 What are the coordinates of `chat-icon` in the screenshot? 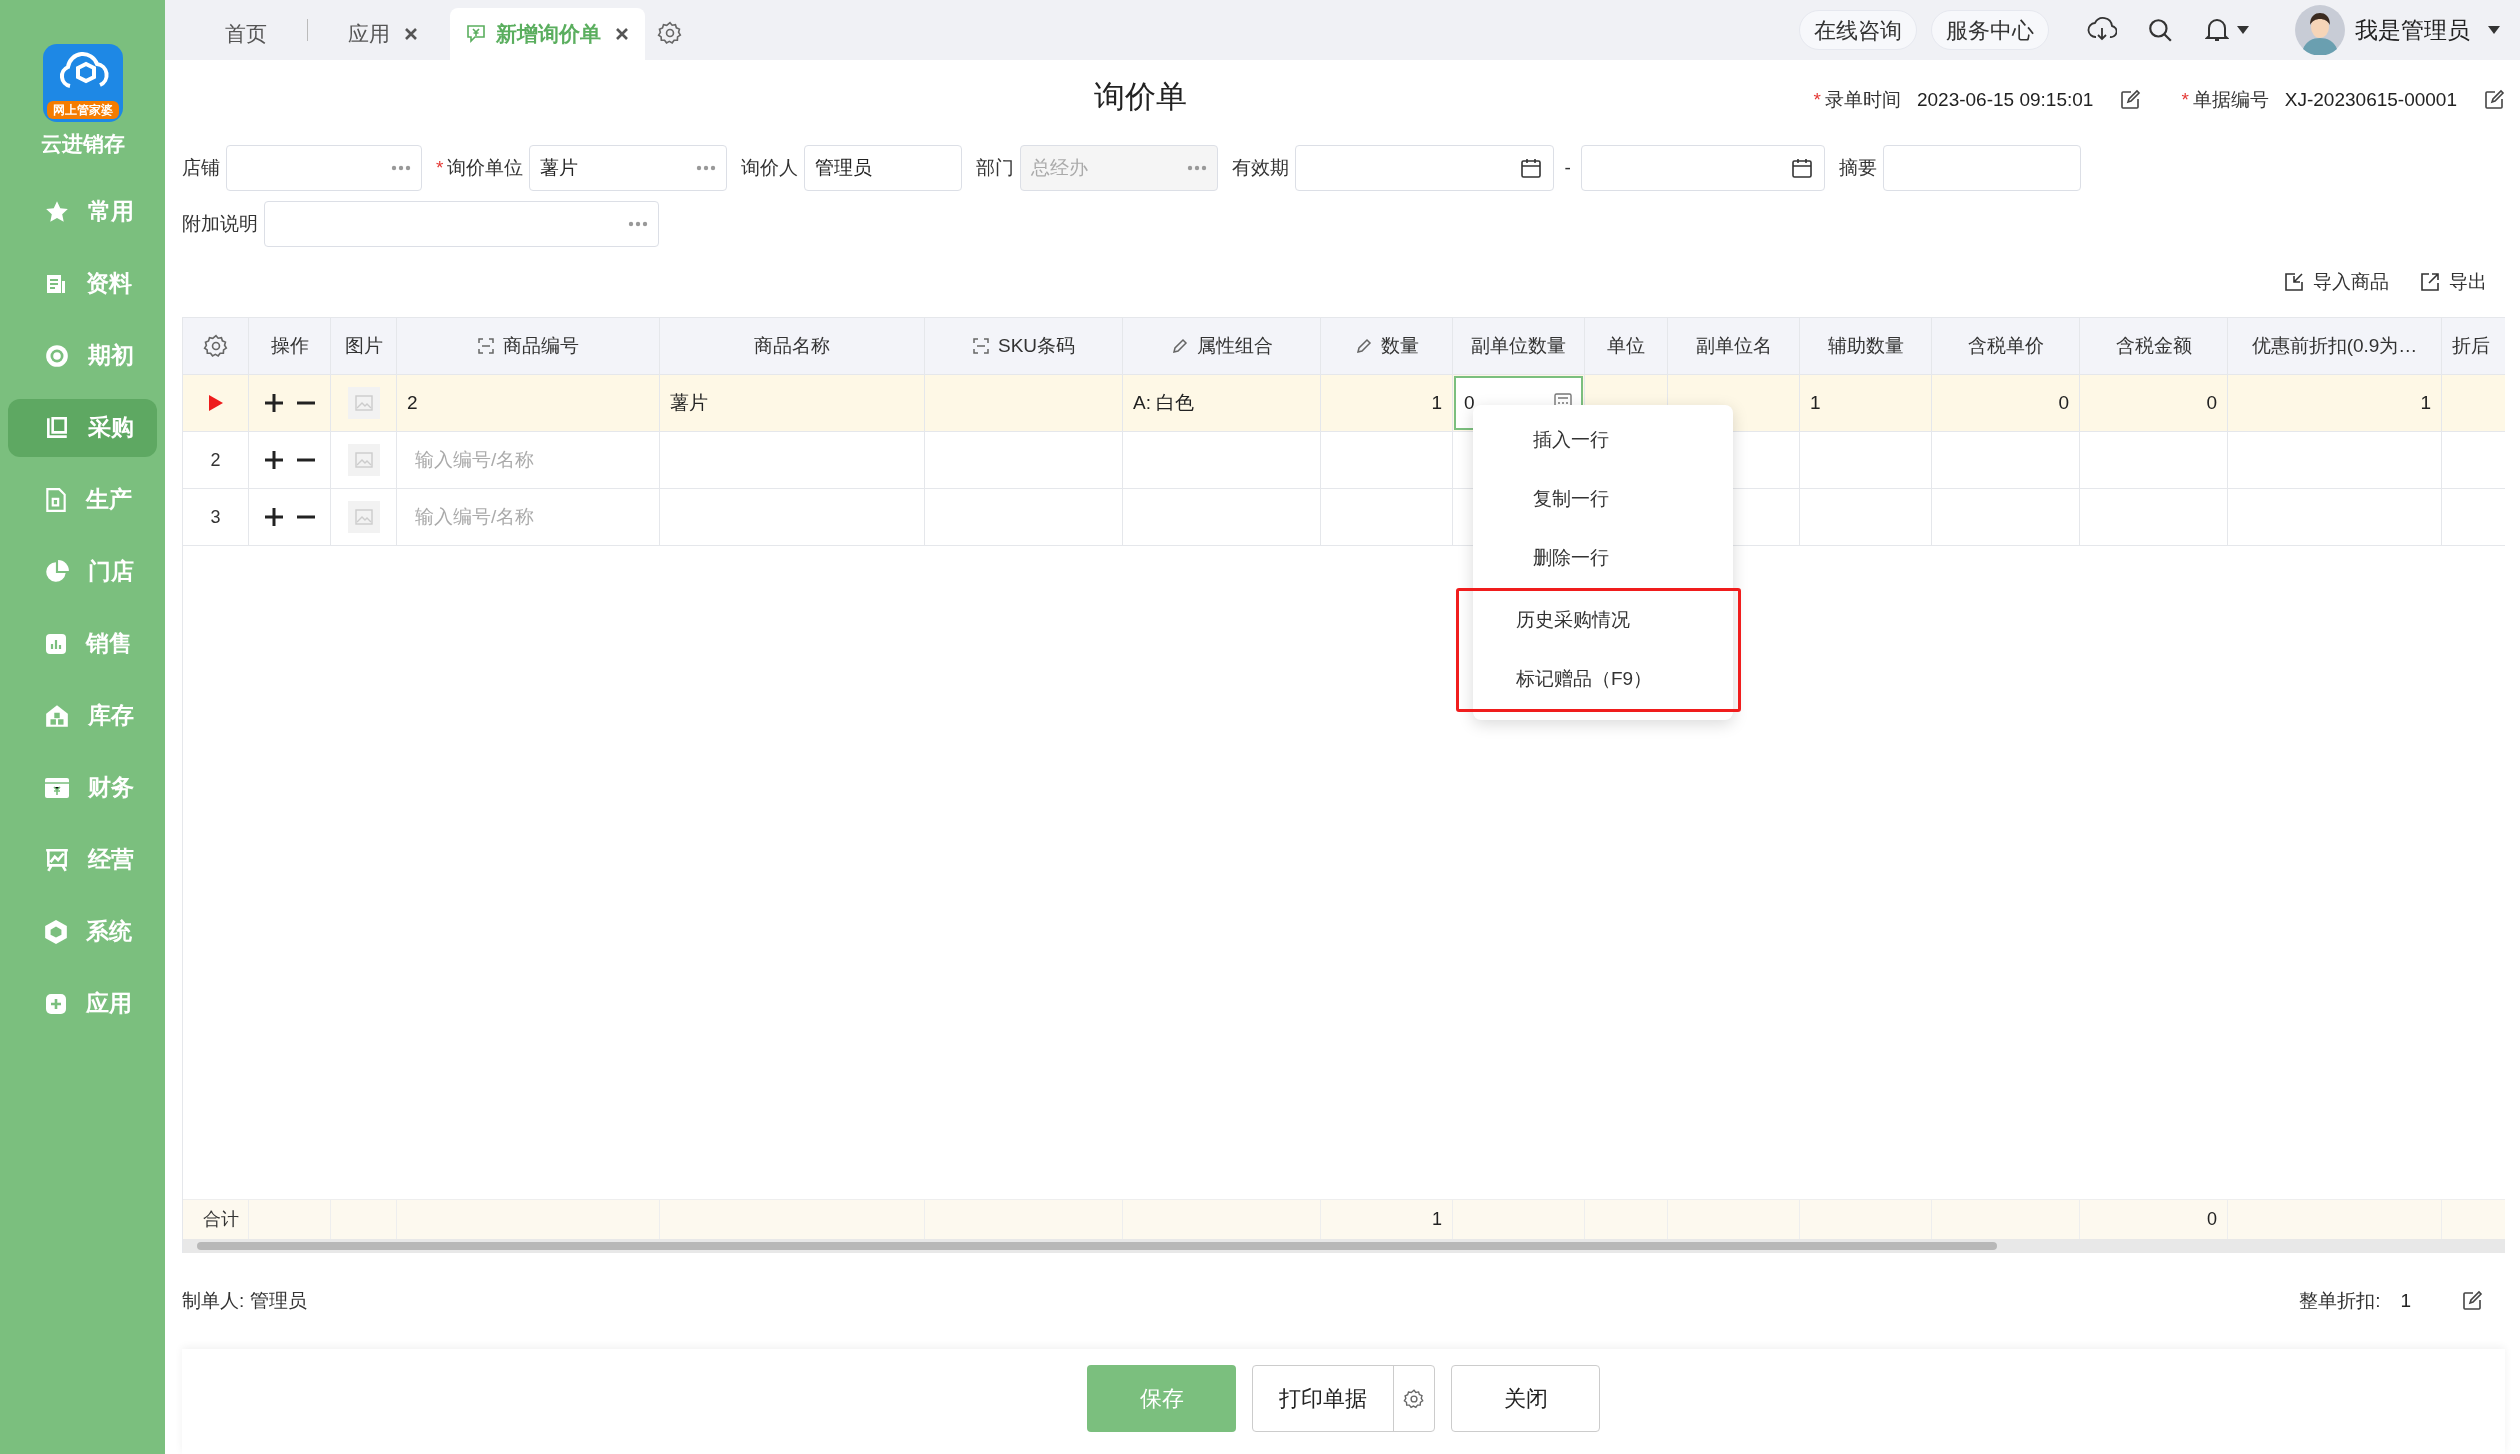 It's located at (477, 34).